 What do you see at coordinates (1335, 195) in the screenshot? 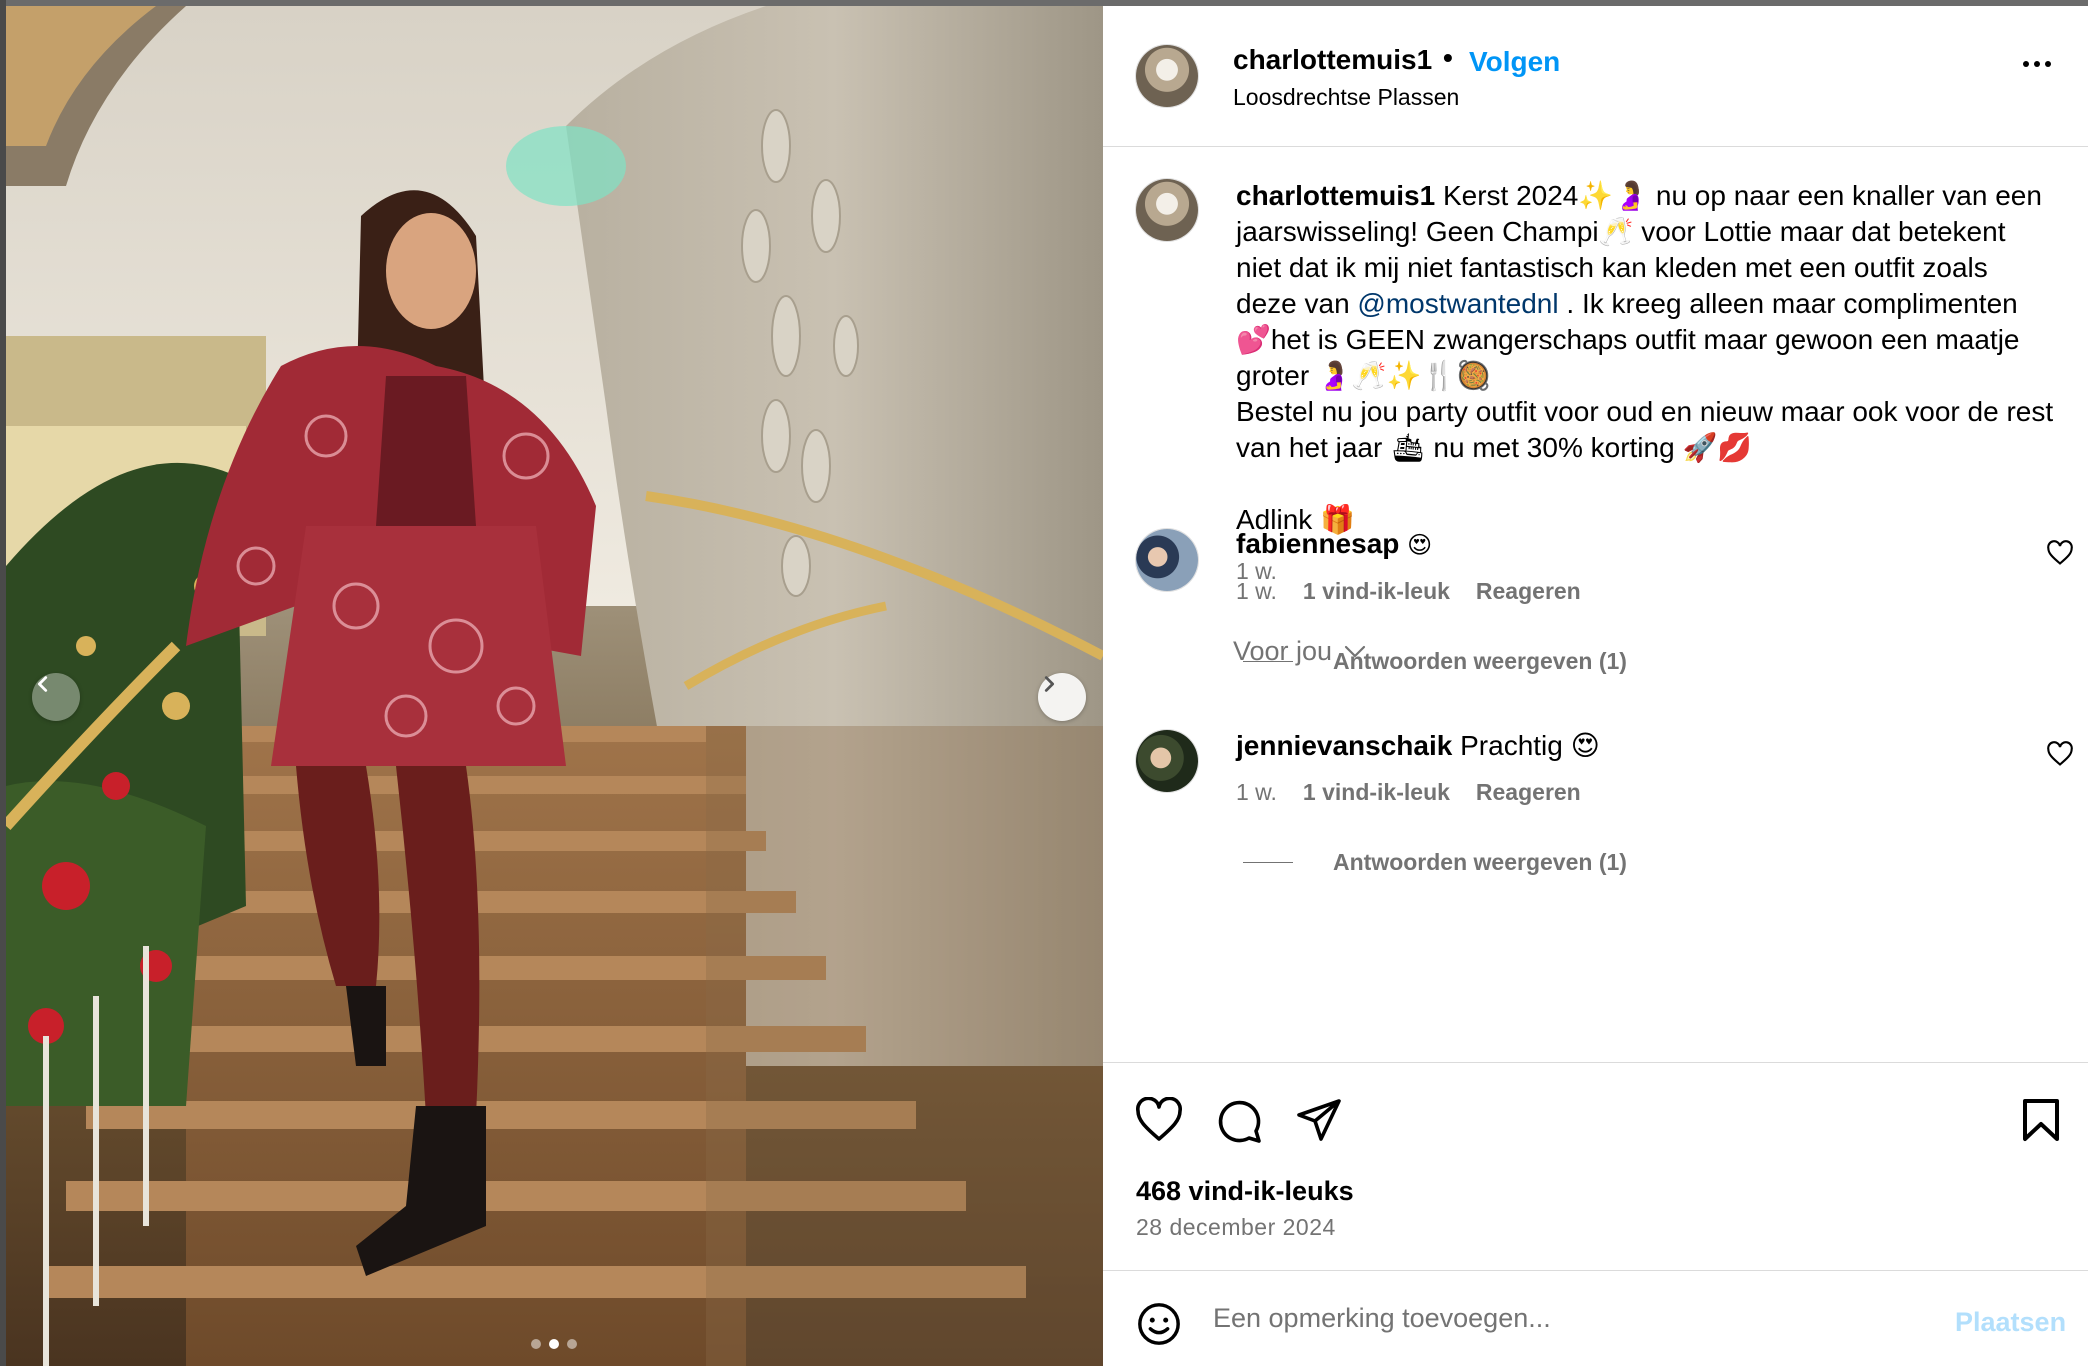
I see `caption-username: charlottemuis1` at bounding box center [1335, 195].